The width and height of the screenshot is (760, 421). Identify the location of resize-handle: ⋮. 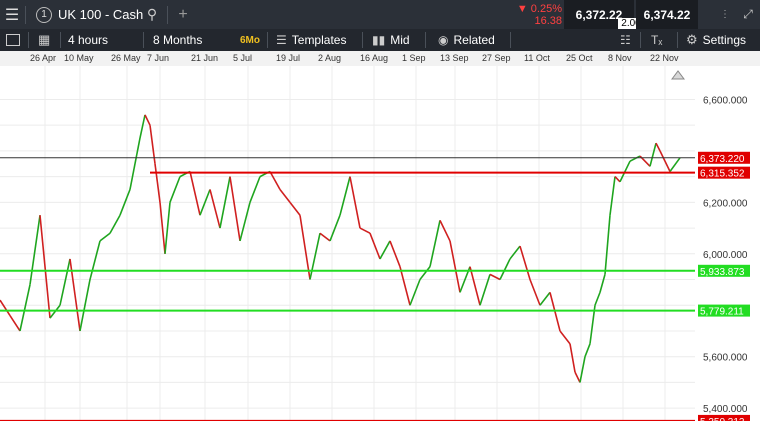
(725, 14).